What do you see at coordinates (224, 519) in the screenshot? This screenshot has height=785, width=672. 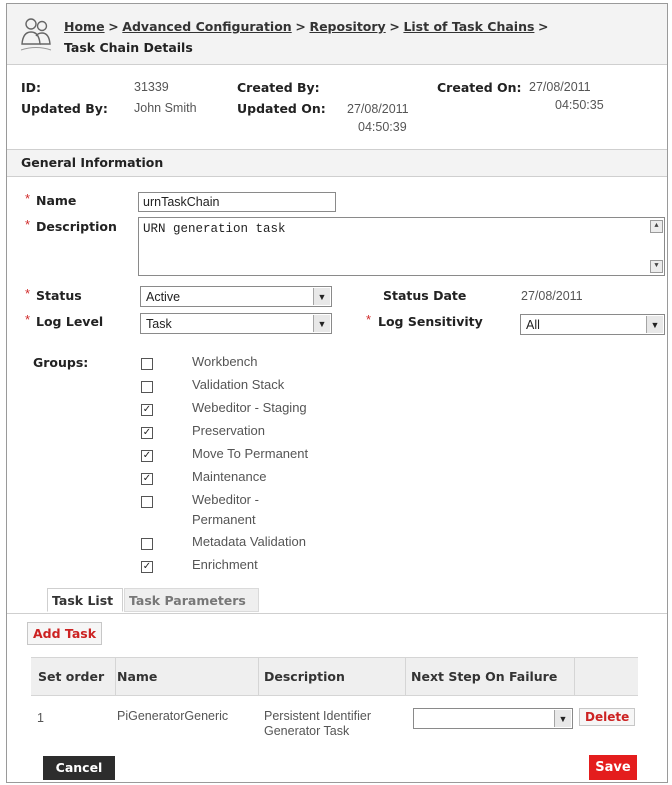 I see `group-label: Permanent` at bounding box center [224, 519].